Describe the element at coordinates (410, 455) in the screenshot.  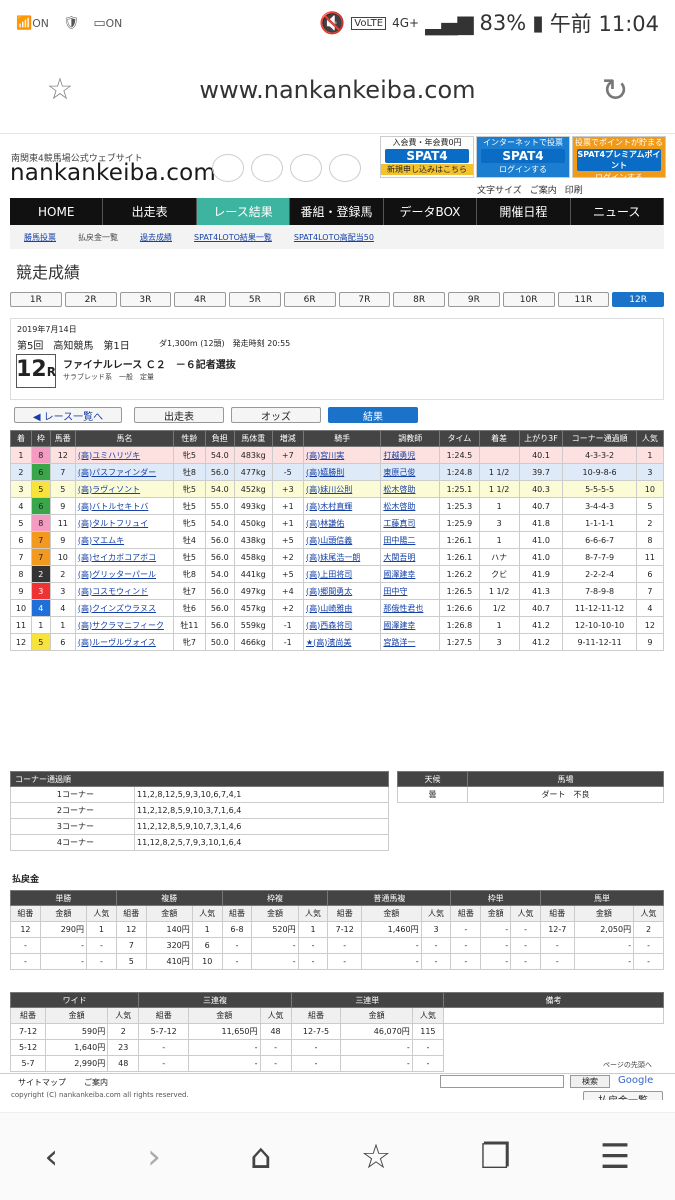
I see `result-cell: 打越勇児` at that location.